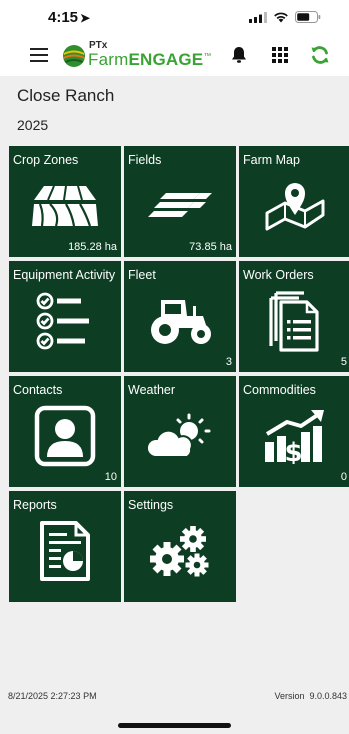 The image size is (349, 734). I want to click on tile-farm-map: Farm Map, so click(294, 201).